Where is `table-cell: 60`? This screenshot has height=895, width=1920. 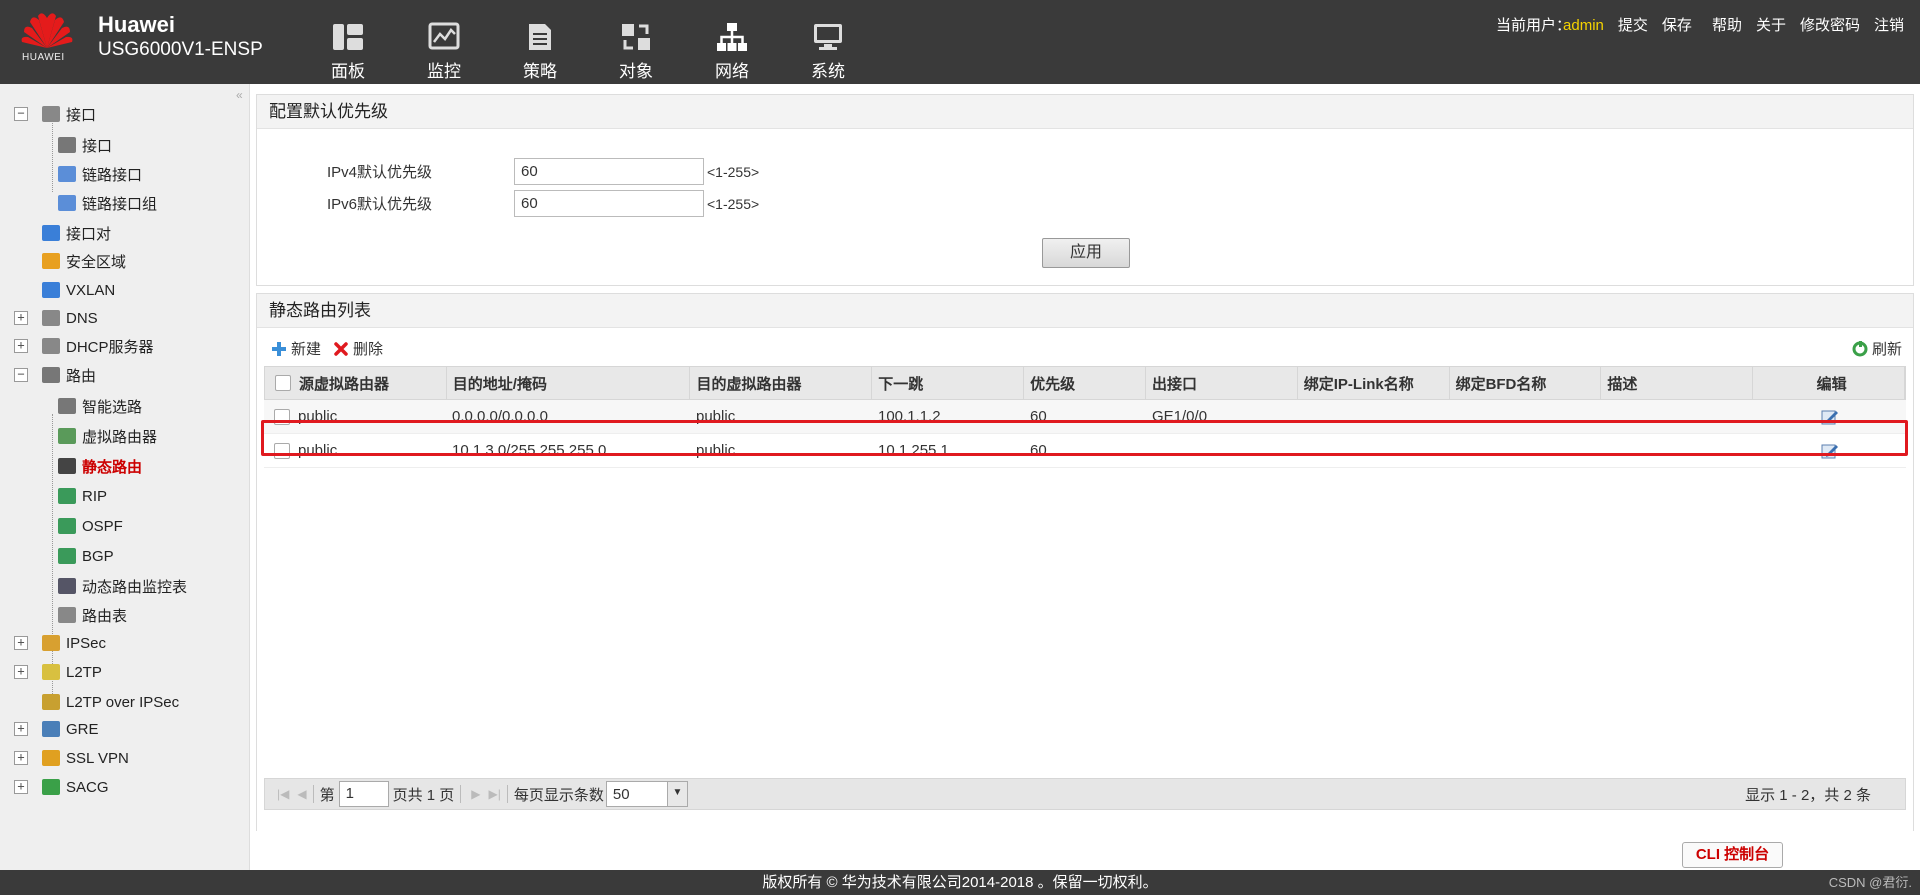
table-cell: 60 is located at coordinates (1085, 416).